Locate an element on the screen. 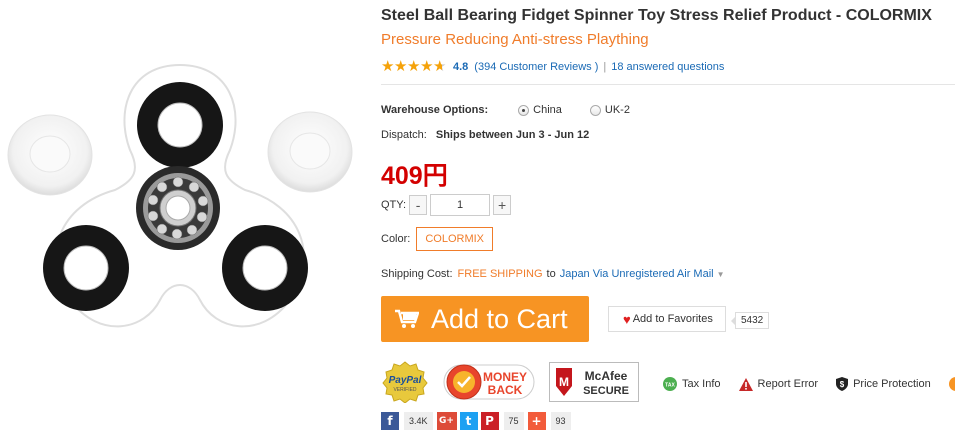 Image resolution: width=955 pixels, height=437 pixels. chevron-down-icon: ▼ is located at coordinates (721, 274).